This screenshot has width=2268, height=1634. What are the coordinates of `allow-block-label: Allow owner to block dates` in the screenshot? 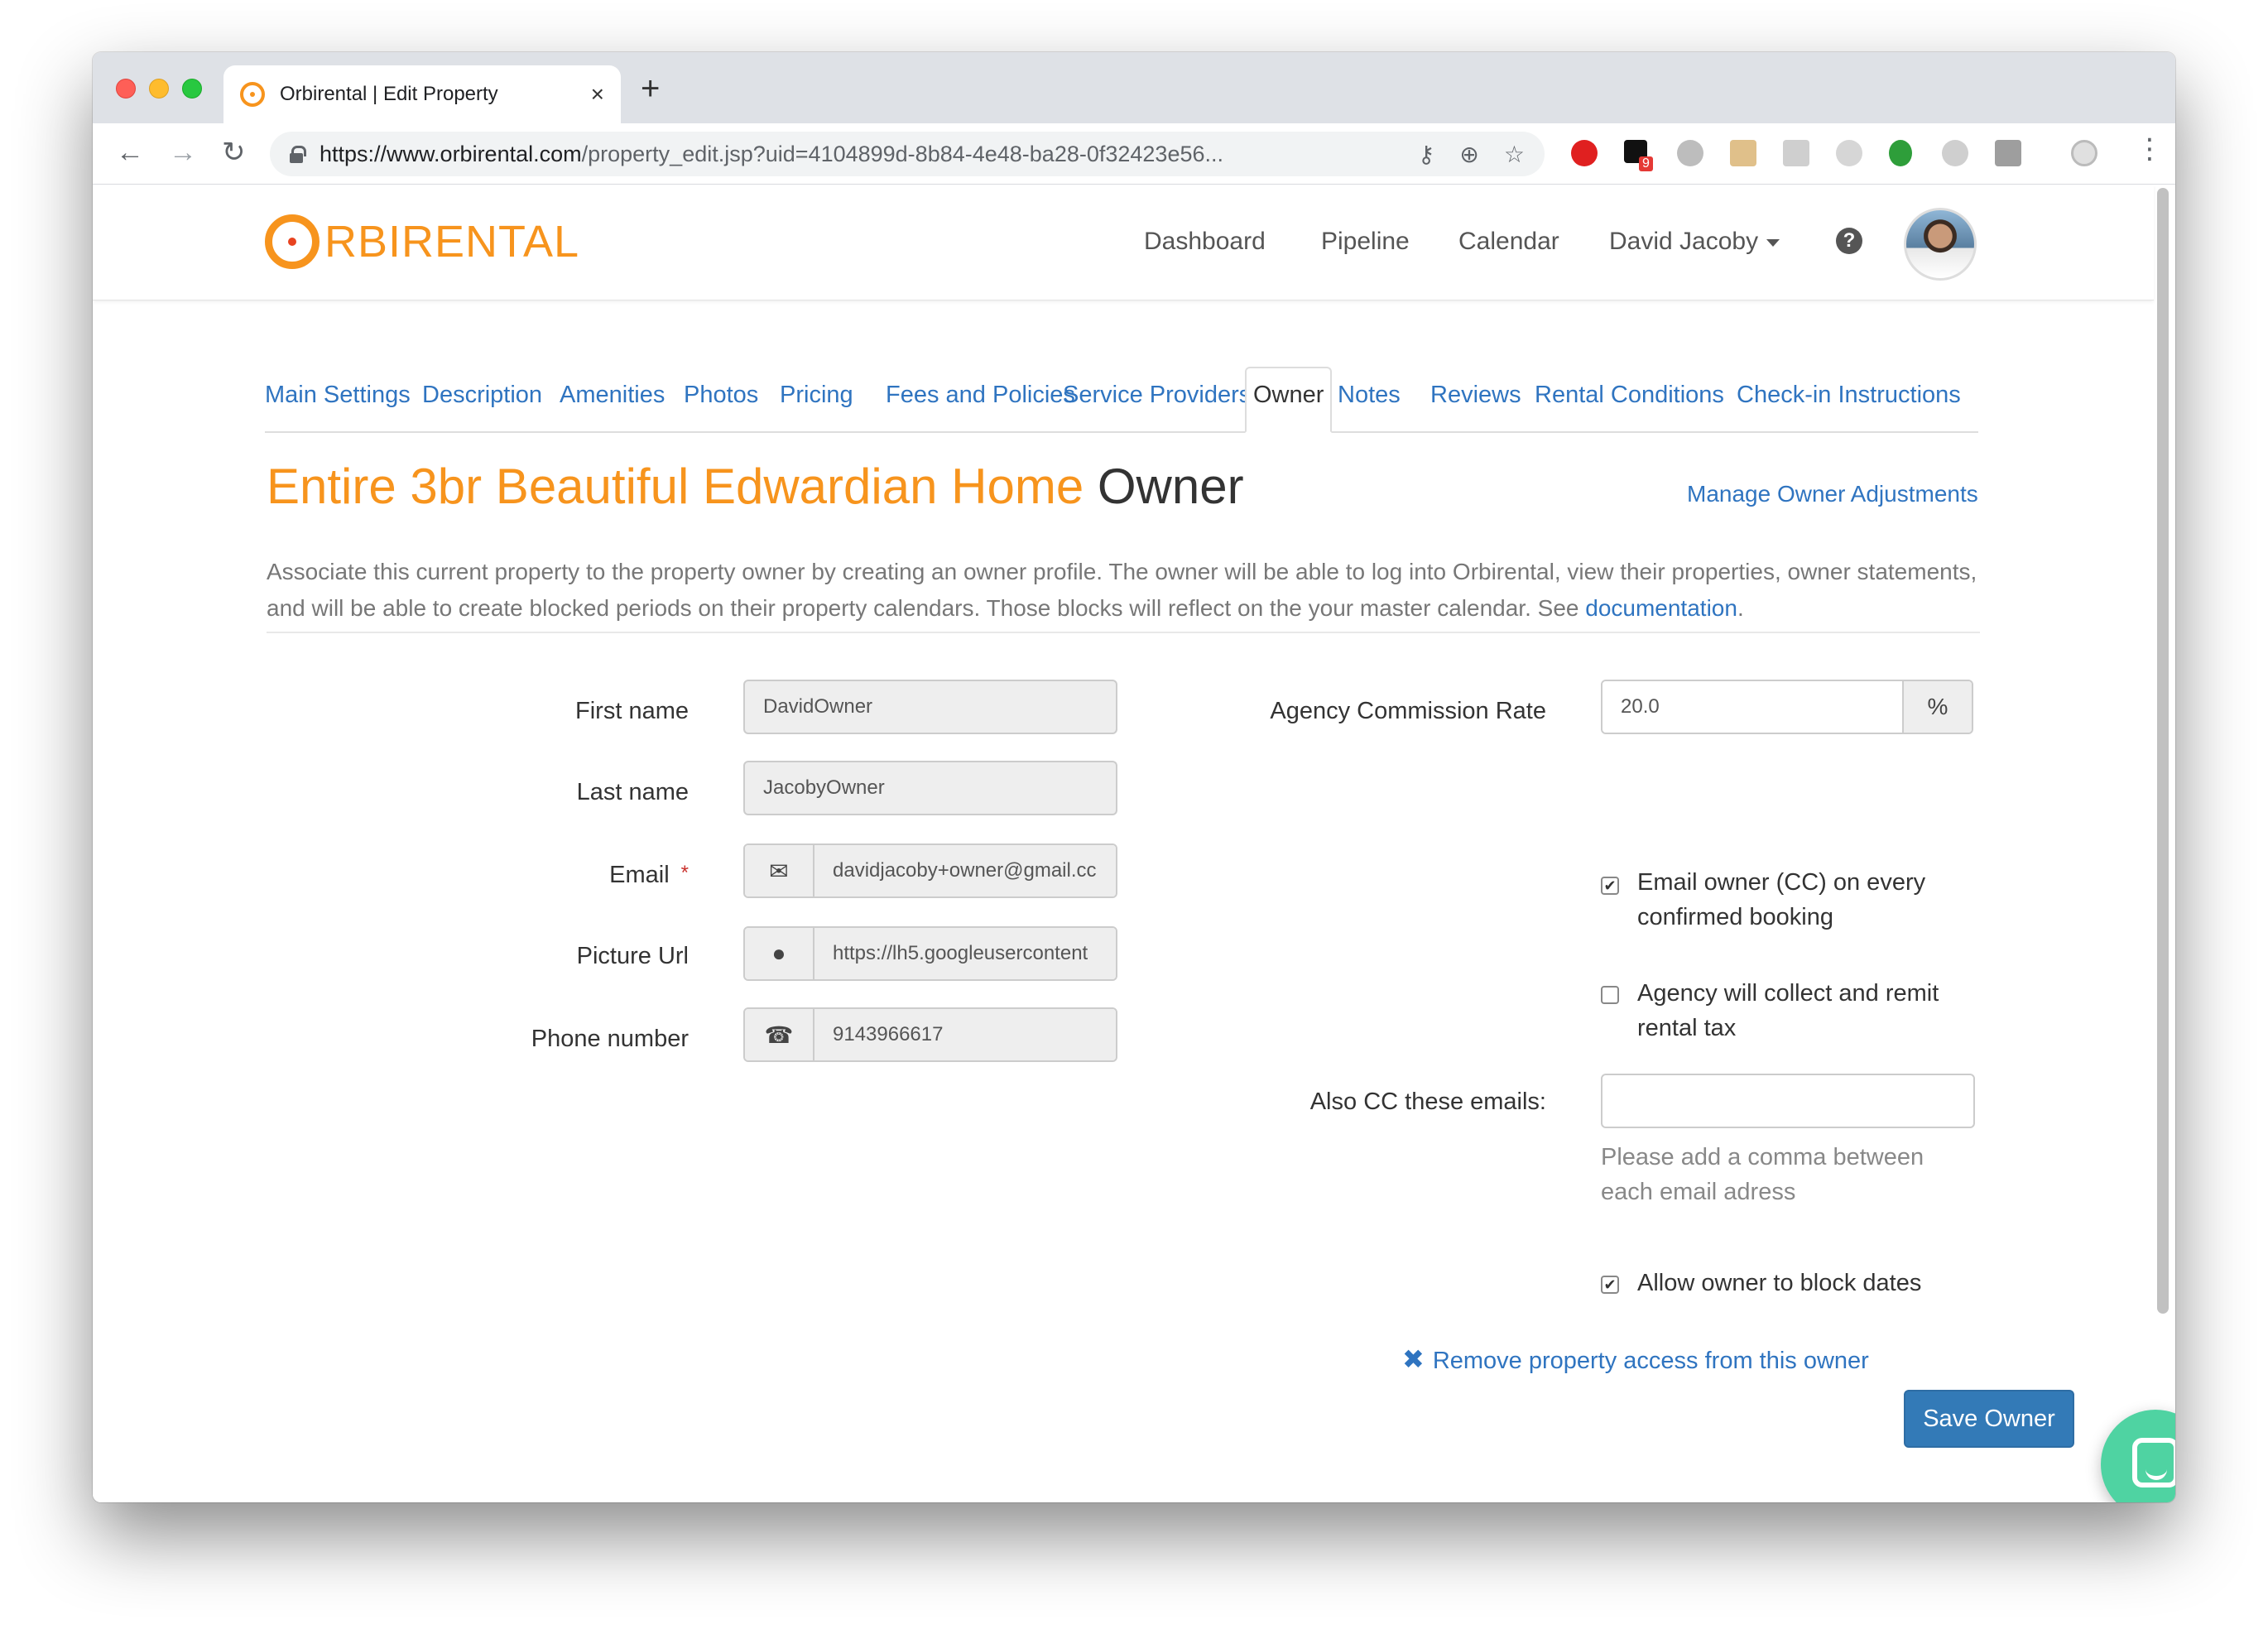 It's located at (1780, 1283).